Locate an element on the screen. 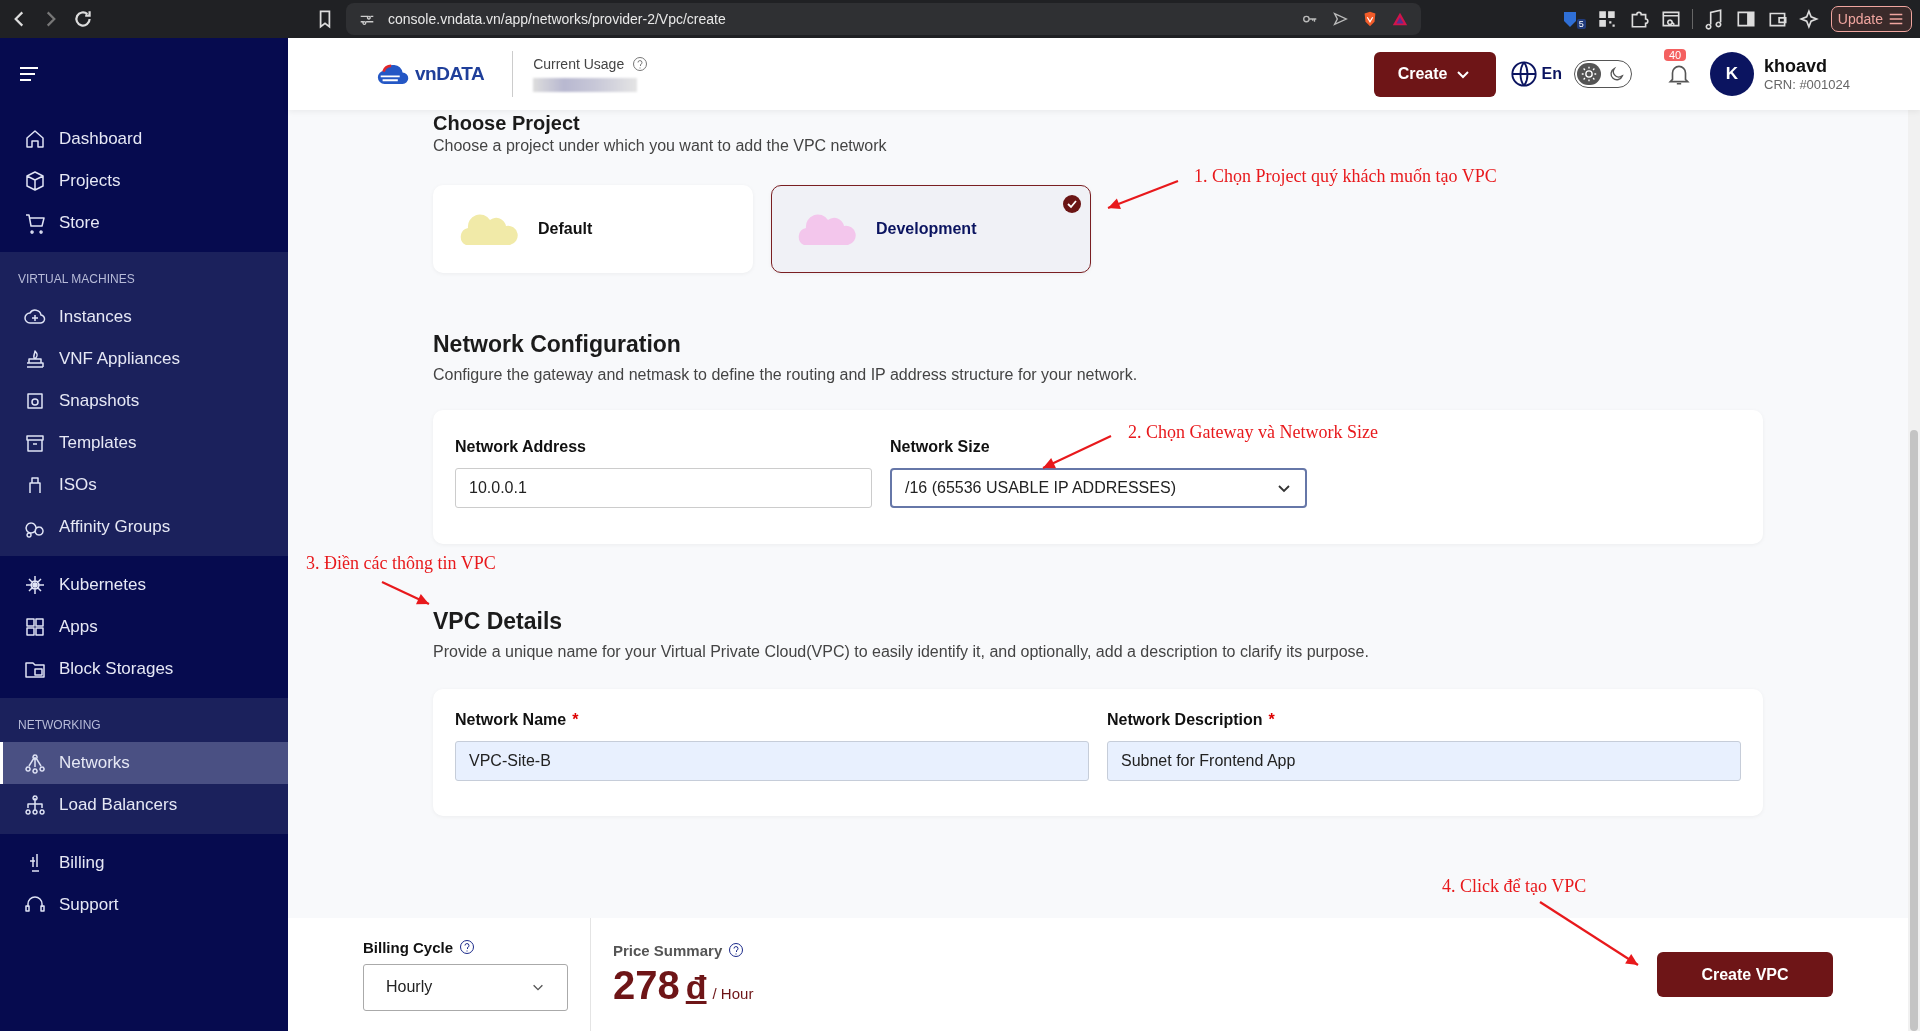  extension-badge: 5 is located at coordinates (1581, 24).